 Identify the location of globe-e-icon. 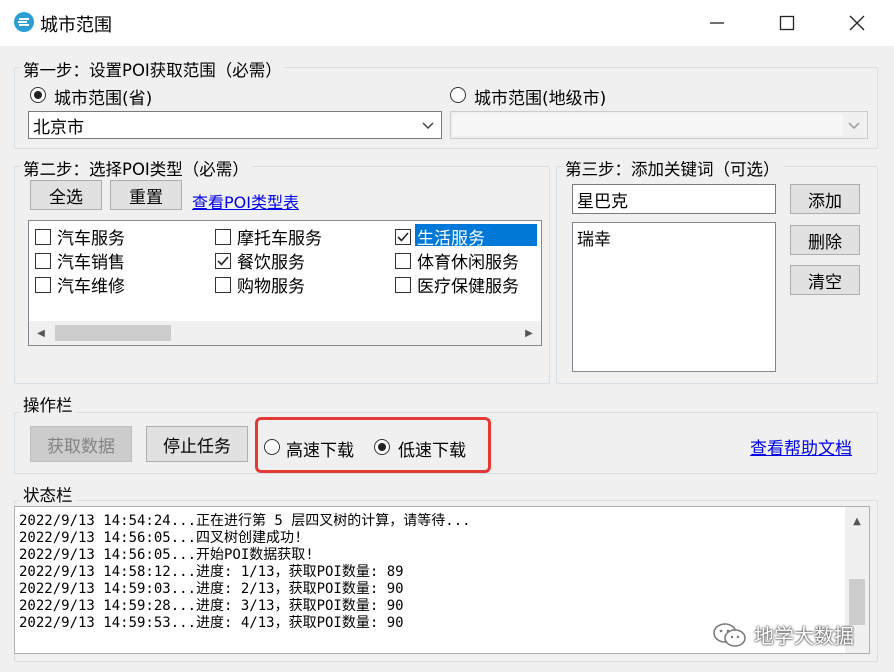
(24, 22).